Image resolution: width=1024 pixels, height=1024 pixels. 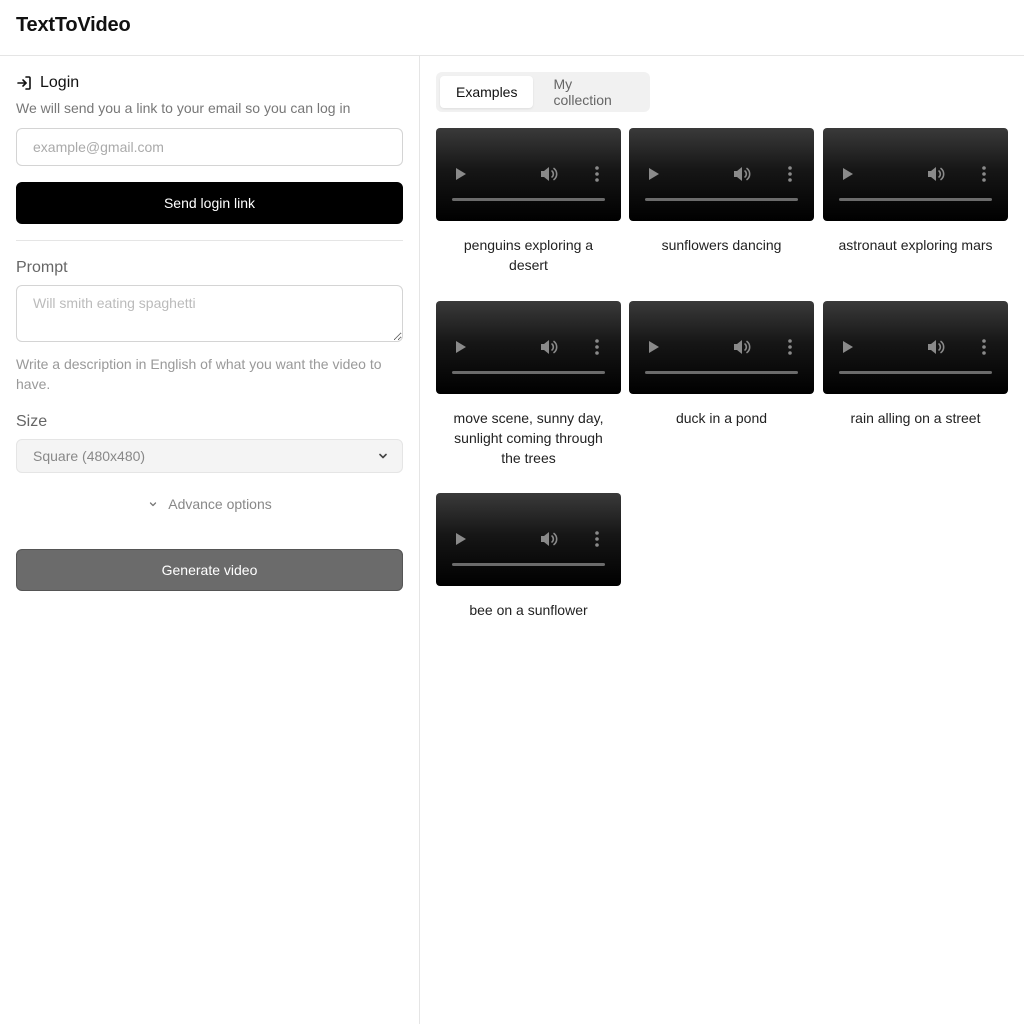 What do you see at coordinates (73, 25) in the screenshot?
I see `app-title: TextToVideo` at bounding box center [73, 25].